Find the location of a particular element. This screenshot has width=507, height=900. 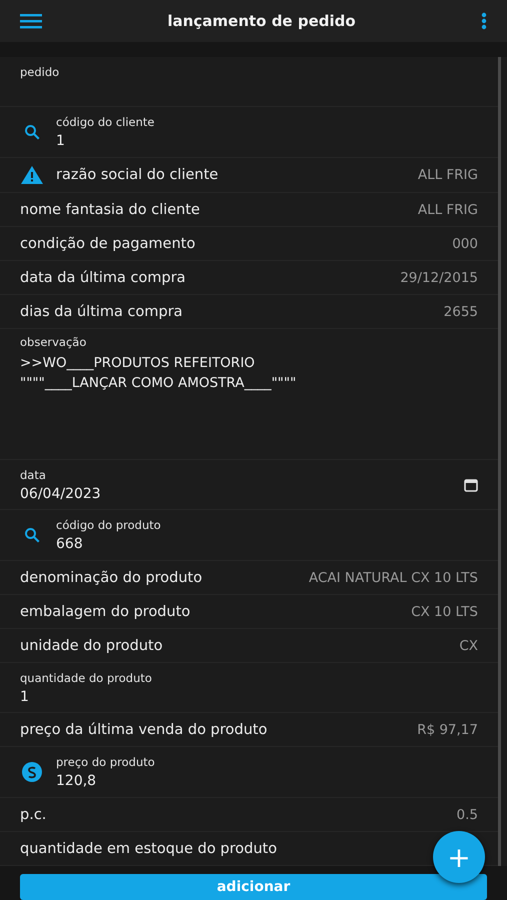

field-label: p.c. is located at coordinates (33, 814).